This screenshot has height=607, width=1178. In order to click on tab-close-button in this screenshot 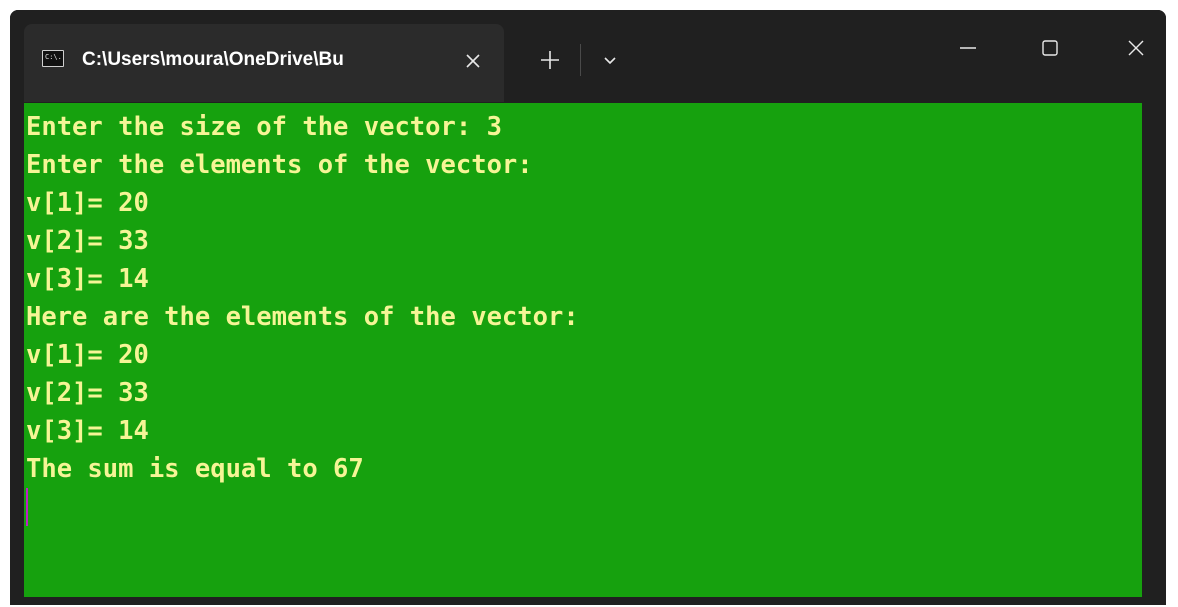, I will do `click(473, 61)`.